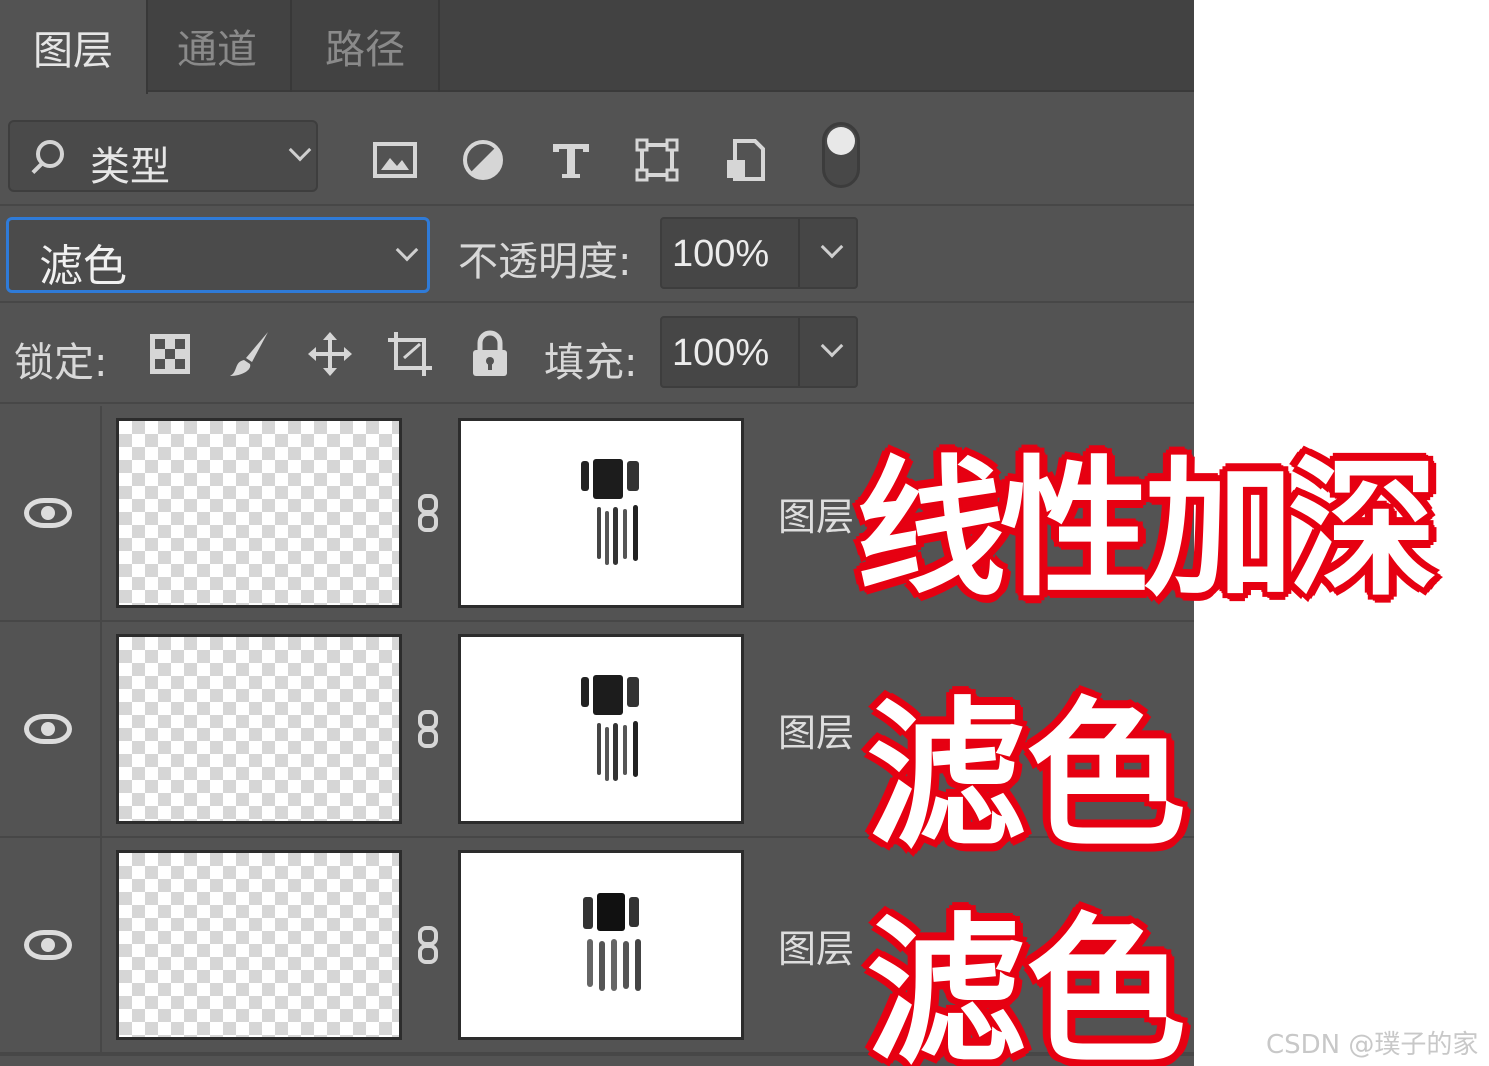  I want to click on blend-row: 滤色 不透明度: 100%, so click(597, 255).